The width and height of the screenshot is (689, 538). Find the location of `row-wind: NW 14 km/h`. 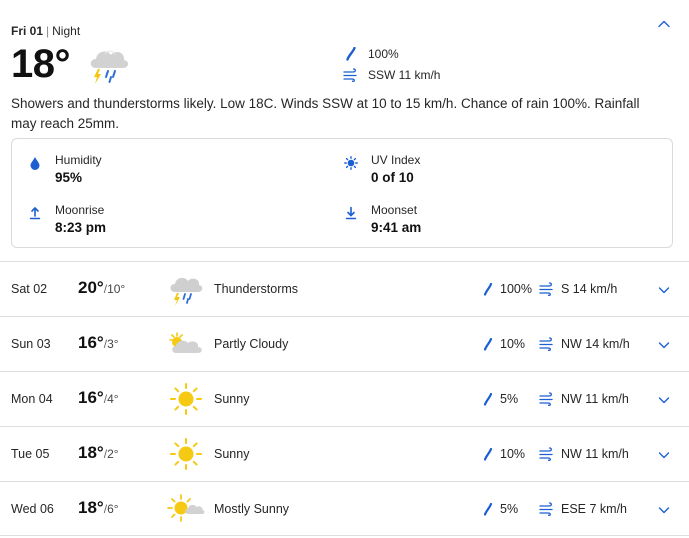

row-wind: NW 14 km/h is located at coordinates (584, 344).